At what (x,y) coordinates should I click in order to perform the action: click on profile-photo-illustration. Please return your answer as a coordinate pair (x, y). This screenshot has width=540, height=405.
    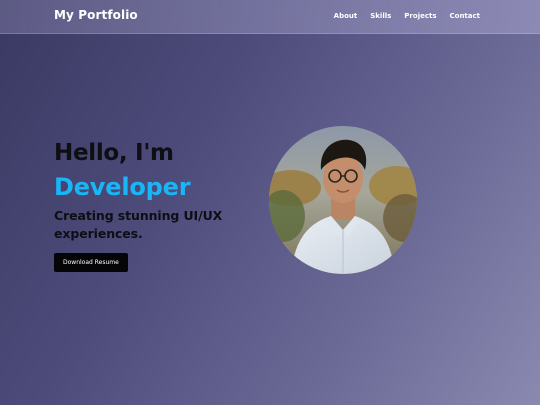
    Looking at the image, I should click on (343, 200).